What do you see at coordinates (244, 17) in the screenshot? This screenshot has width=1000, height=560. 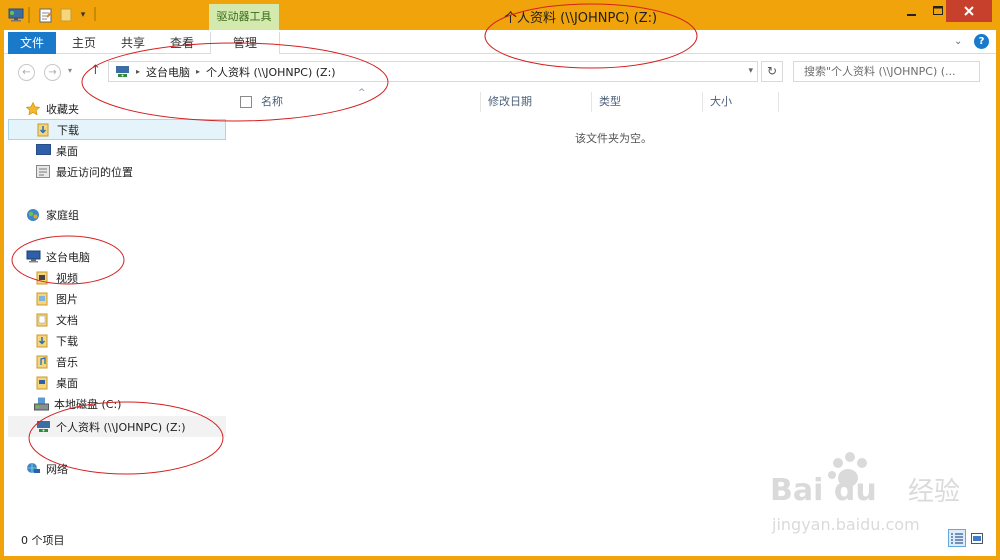 I see `drive-tools-context-tab: 驱动器工具` at bounding box center [244, 17].